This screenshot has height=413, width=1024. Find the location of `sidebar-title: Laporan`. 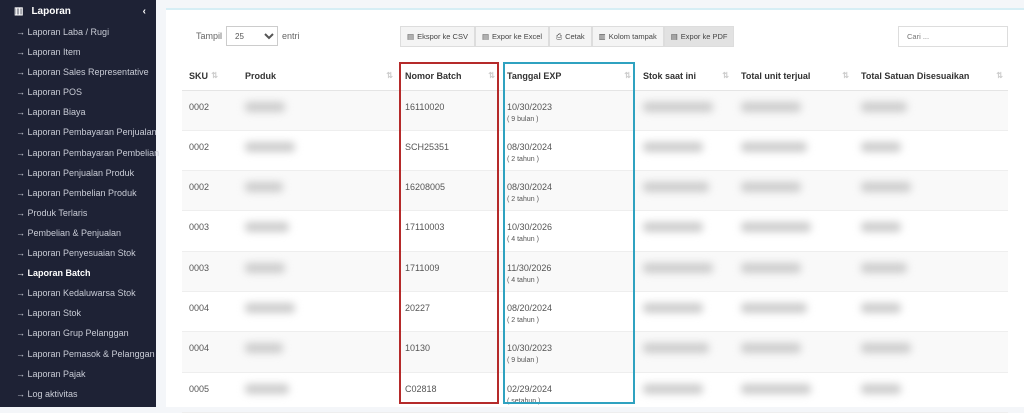

sidebar-title: Laporan is located at coordinates (51, 11).